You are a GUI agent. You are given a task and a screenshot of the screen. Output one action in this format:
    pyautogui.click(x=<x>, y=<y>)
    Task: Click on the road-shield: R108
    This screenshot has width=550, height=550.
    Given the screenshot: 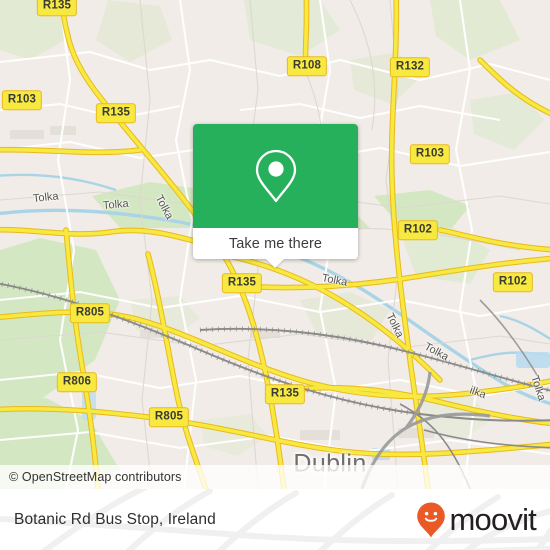 What is the action you would take?
    pyautogui.click(x=307, y=66)
    